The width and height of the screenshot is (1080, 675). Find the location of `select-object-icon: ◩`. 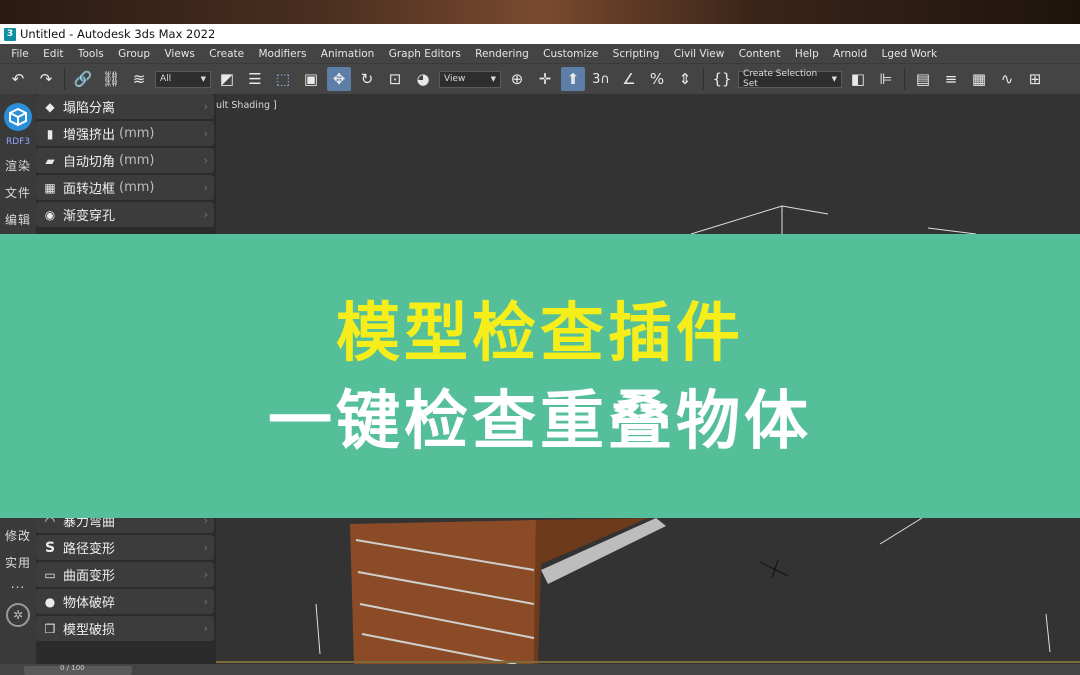

select-object-icon: ◩ is located at coordinates (227, 79).